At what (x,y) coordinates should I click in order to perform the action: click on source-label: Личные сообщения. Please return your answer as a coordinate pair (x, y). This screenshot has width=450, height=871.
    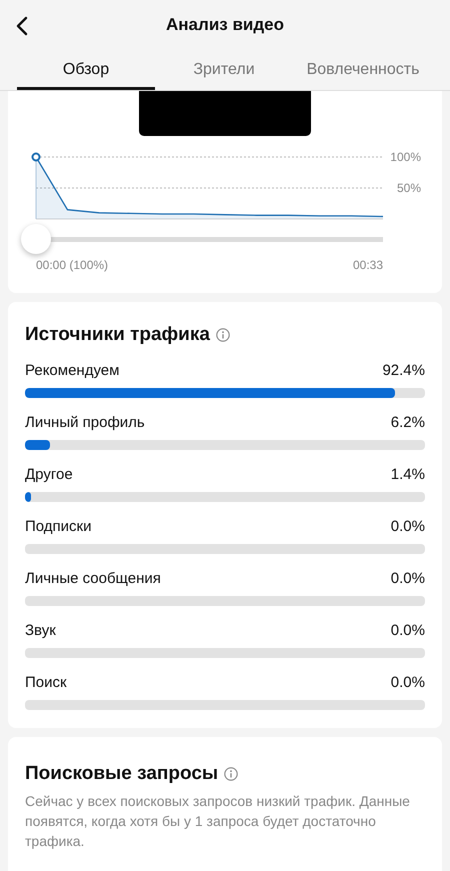
    Looking at the image, I should click on (93, 578).